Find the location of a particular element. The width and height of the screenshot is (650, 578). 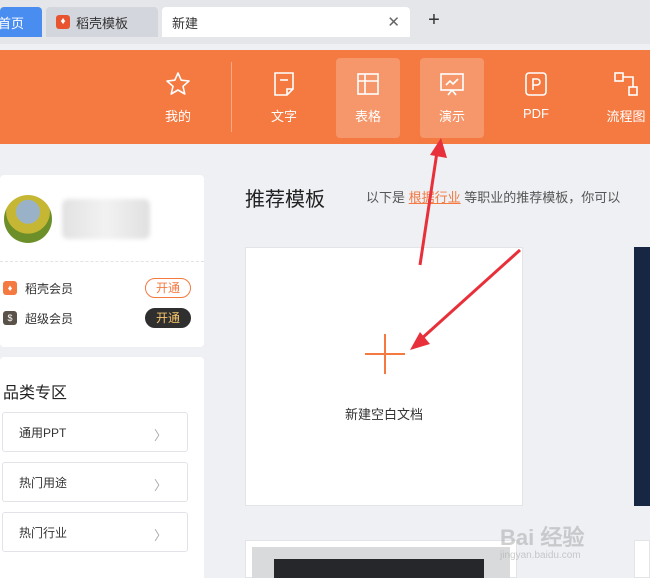

docer-member-icon: ♦ is located at coordinates (10, 288).